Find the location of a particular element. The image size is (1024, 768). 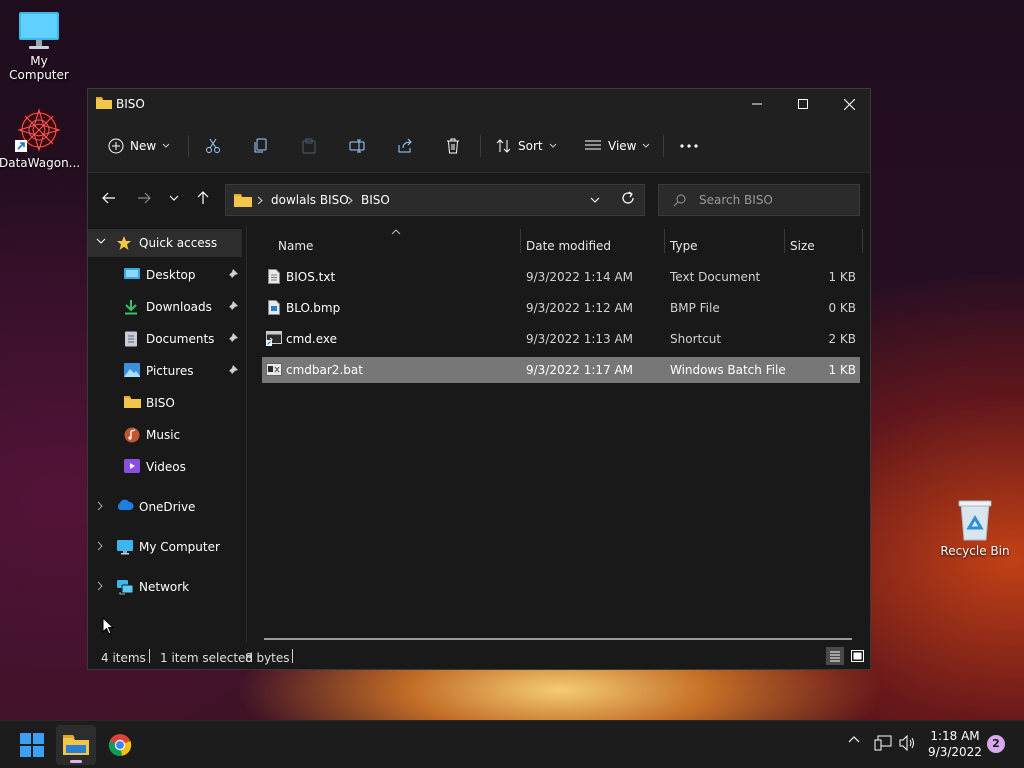

scissors-icon is located at coordinates (213, 146).